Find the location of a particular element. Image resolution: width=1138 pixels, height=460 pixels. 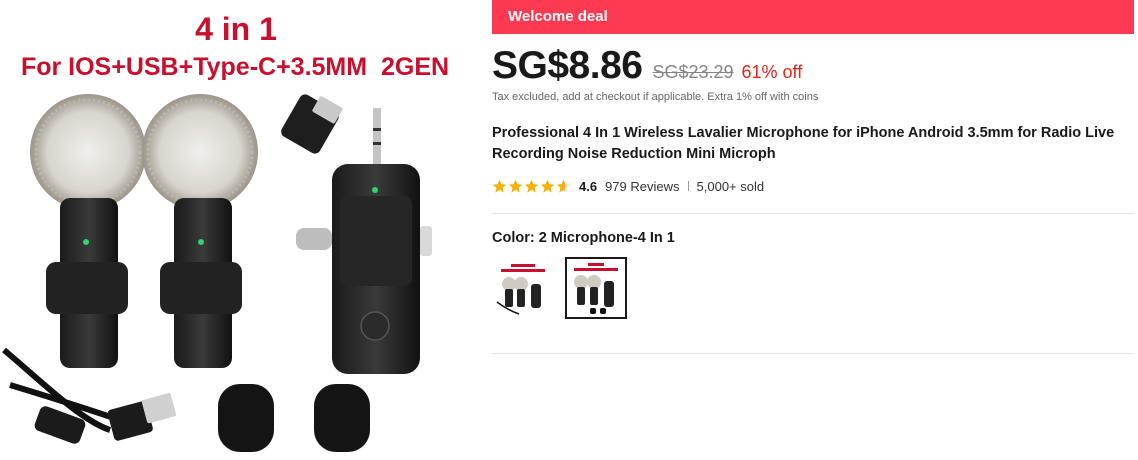

rating-row: 4.6 979 Reviews 5,000+ sold is located at coordinates (628, 186).